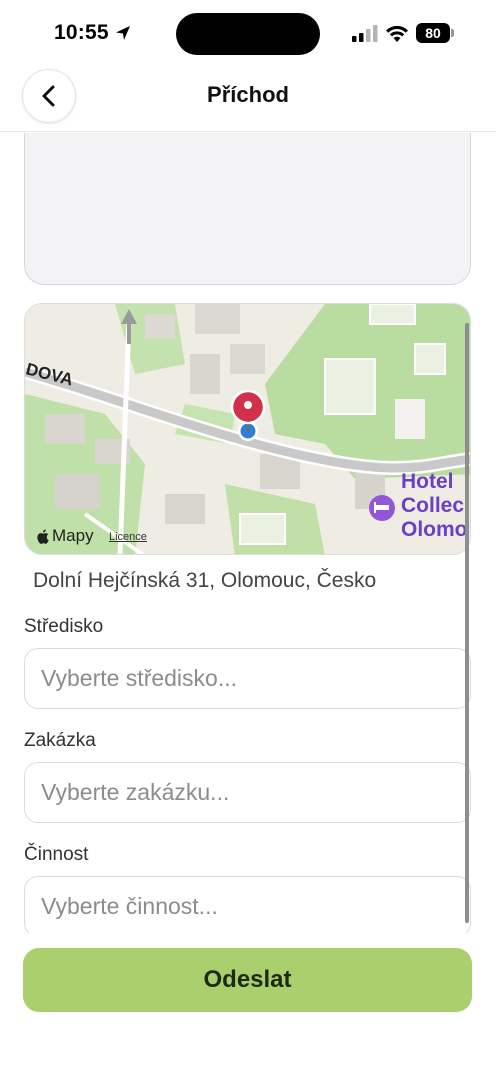 This screenshot has height=1075, width=496. I want to click on map-poi-label: Hotel Collec Olomo, so click(434, 506).